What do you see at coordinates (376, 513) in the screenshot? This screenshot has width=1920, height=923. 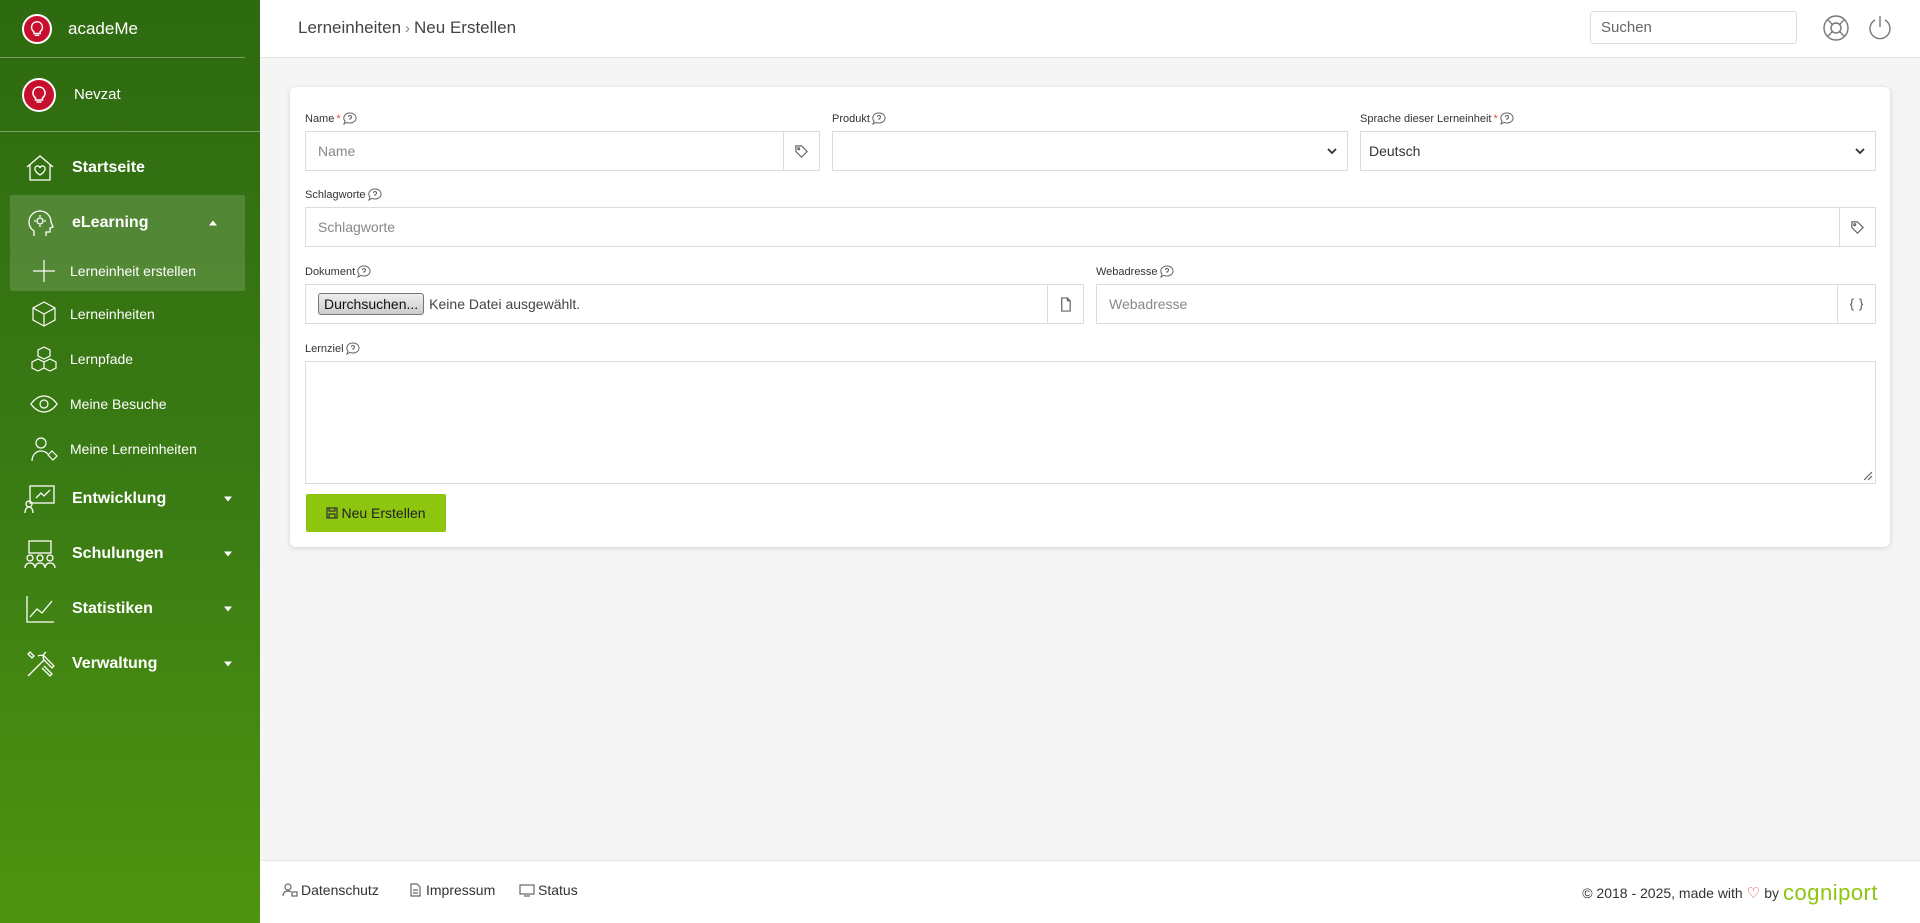 I see `create-button: Neu Erstellen` at bounding box center [376, 513].